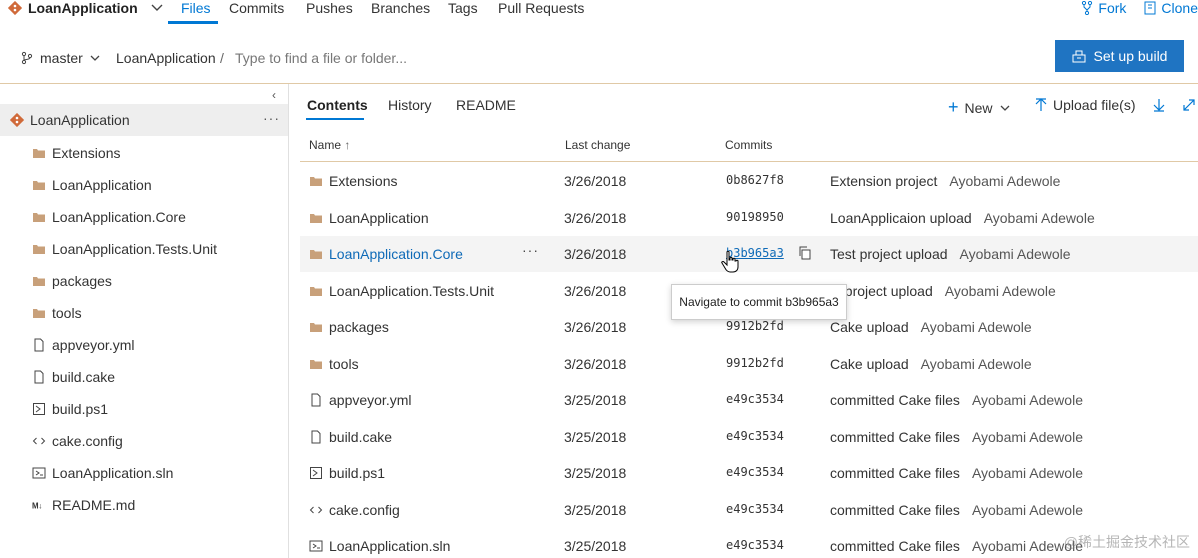 The width and height of the screenshot is (1198, 558). What do you see at coordinates (337, 105) in the screenshot?
I see `tab-contents: Contents` at bounding box center [337, 105].